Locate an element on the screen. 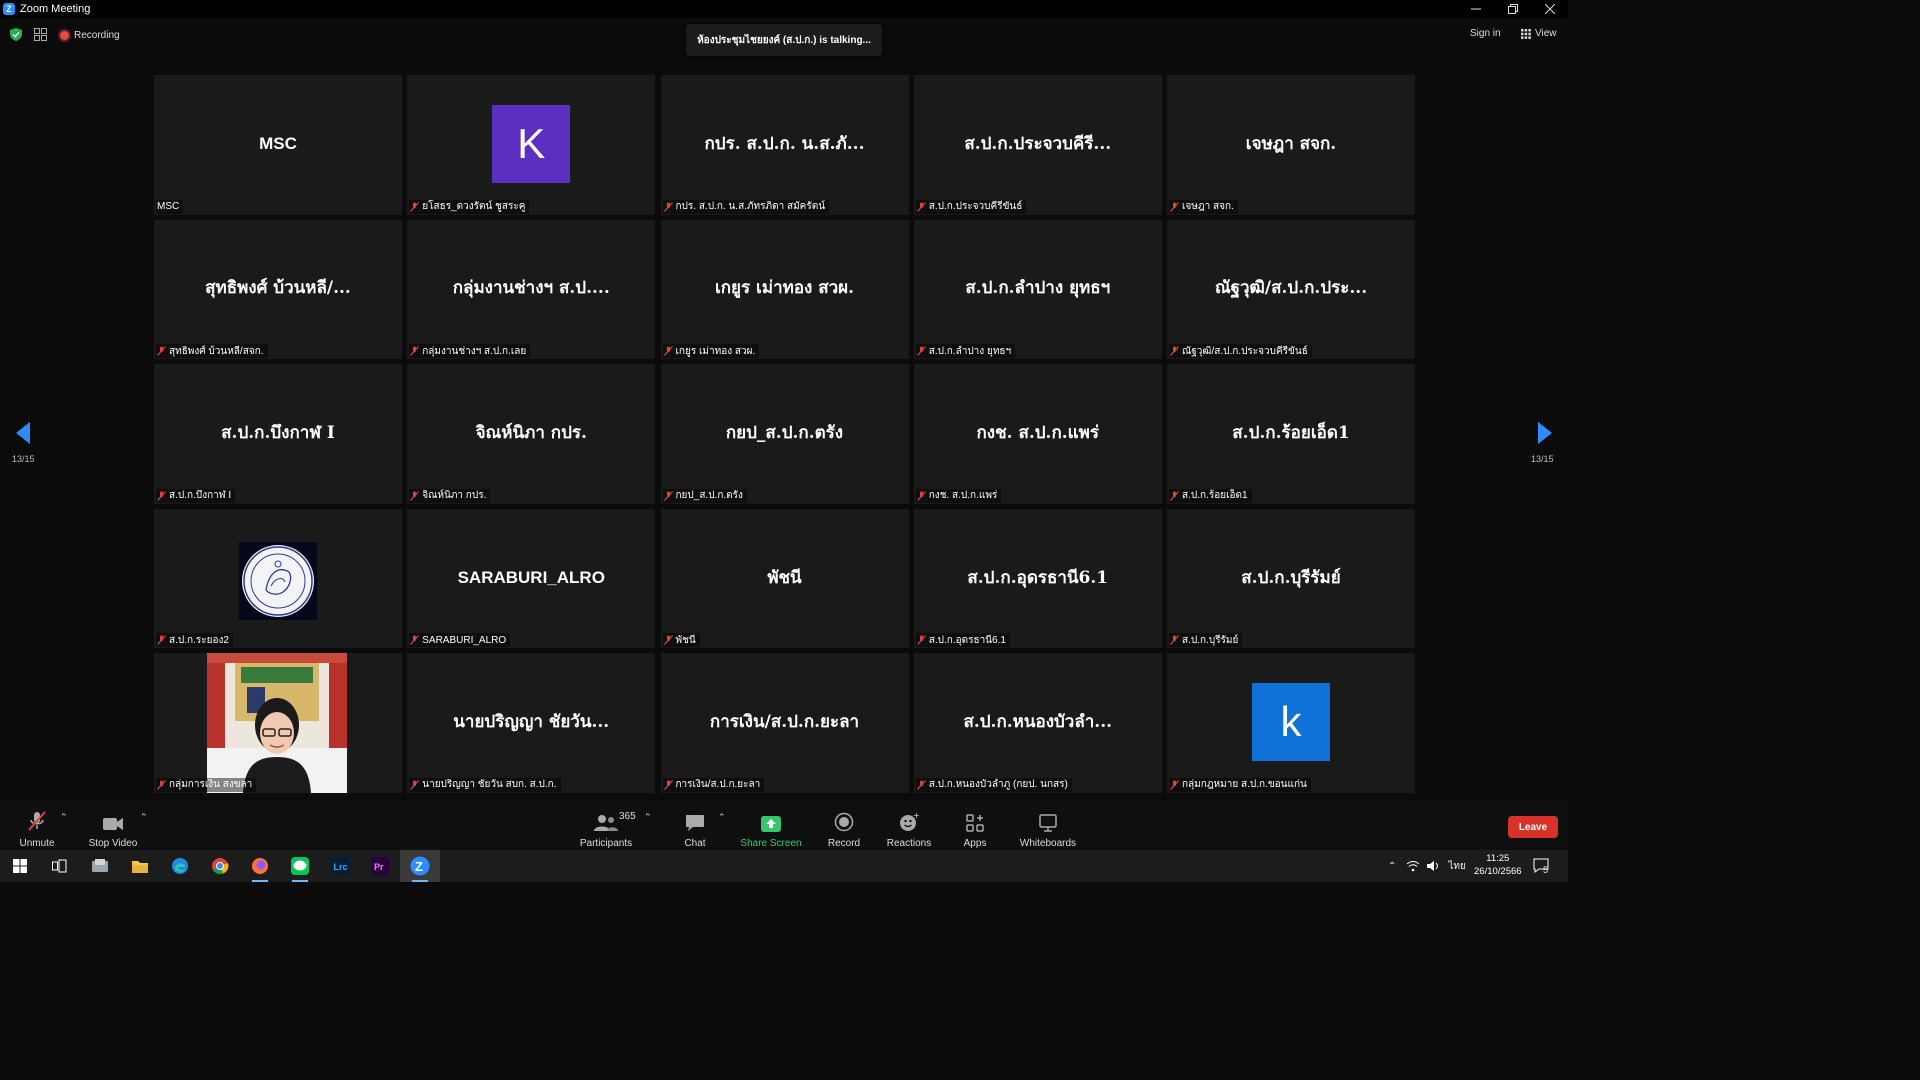 The height and width of the screenshot is (1080, 1920). participant-name: นายปริญญา ชัยวัน สบก. ส.ป.ก. is located at coordinates (489, 785).